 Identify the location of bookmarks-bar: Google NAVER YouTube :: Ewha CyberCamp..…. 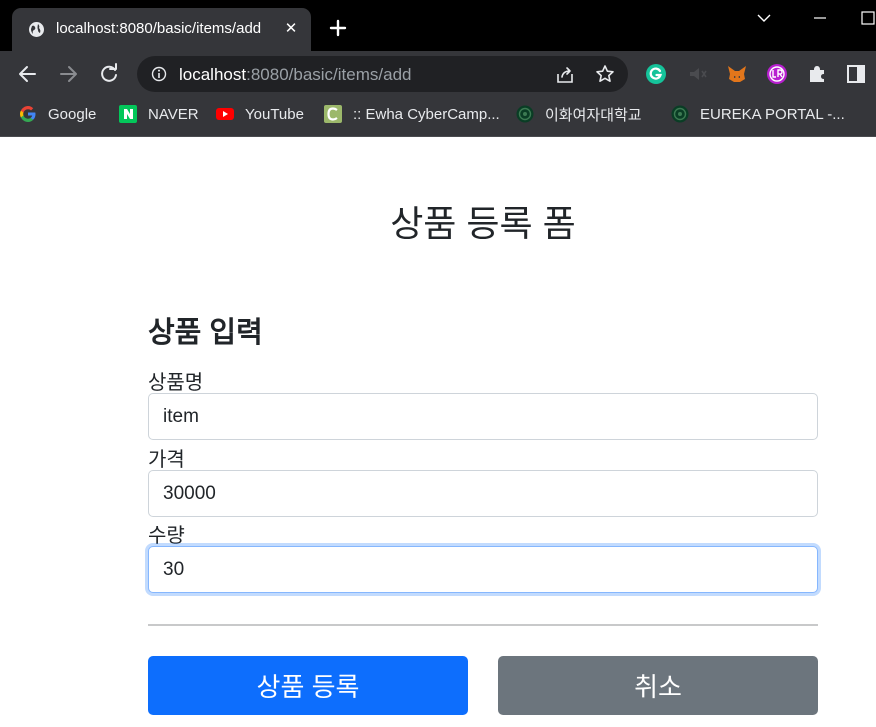
(438, 117).